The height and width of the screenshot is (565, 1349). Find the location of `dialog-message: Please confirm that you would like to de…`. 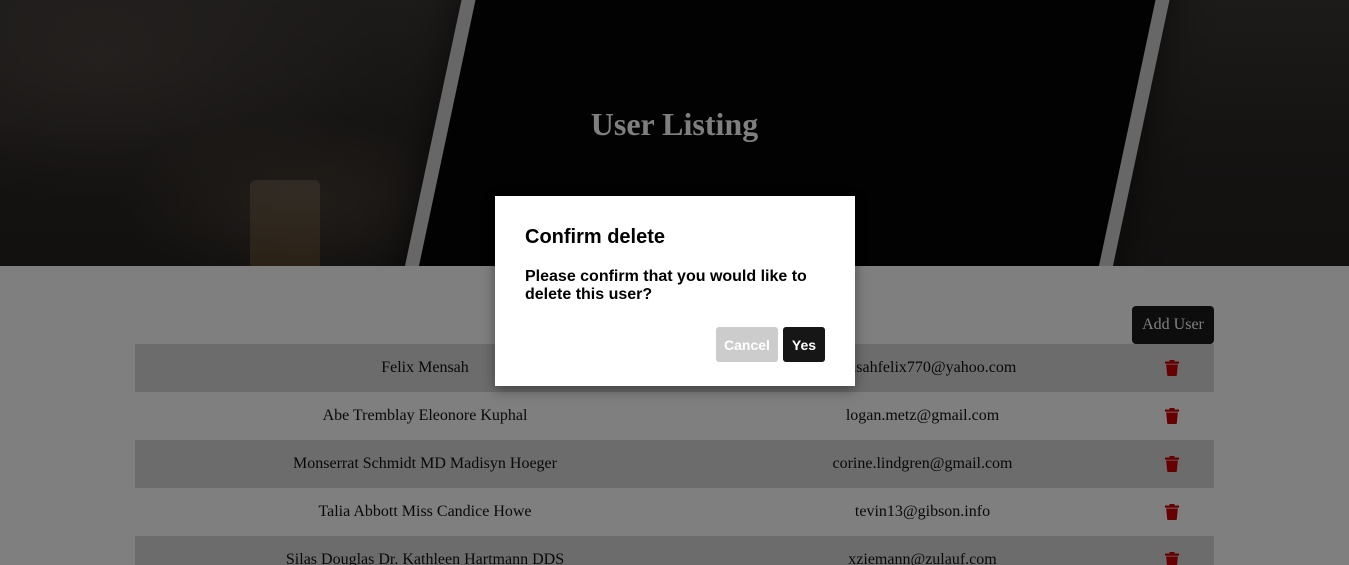

dialog-message: Please confirm that you would like to de… is located at coordinates (666, 285).